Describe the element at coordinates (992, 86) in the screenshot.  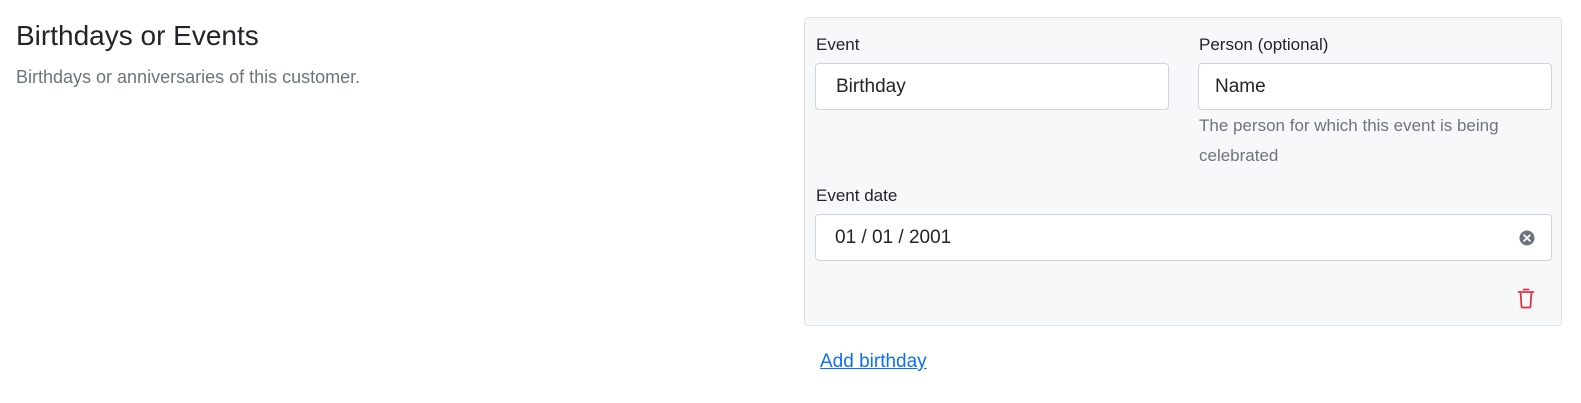
I see `event-input: Birthday` at that location.